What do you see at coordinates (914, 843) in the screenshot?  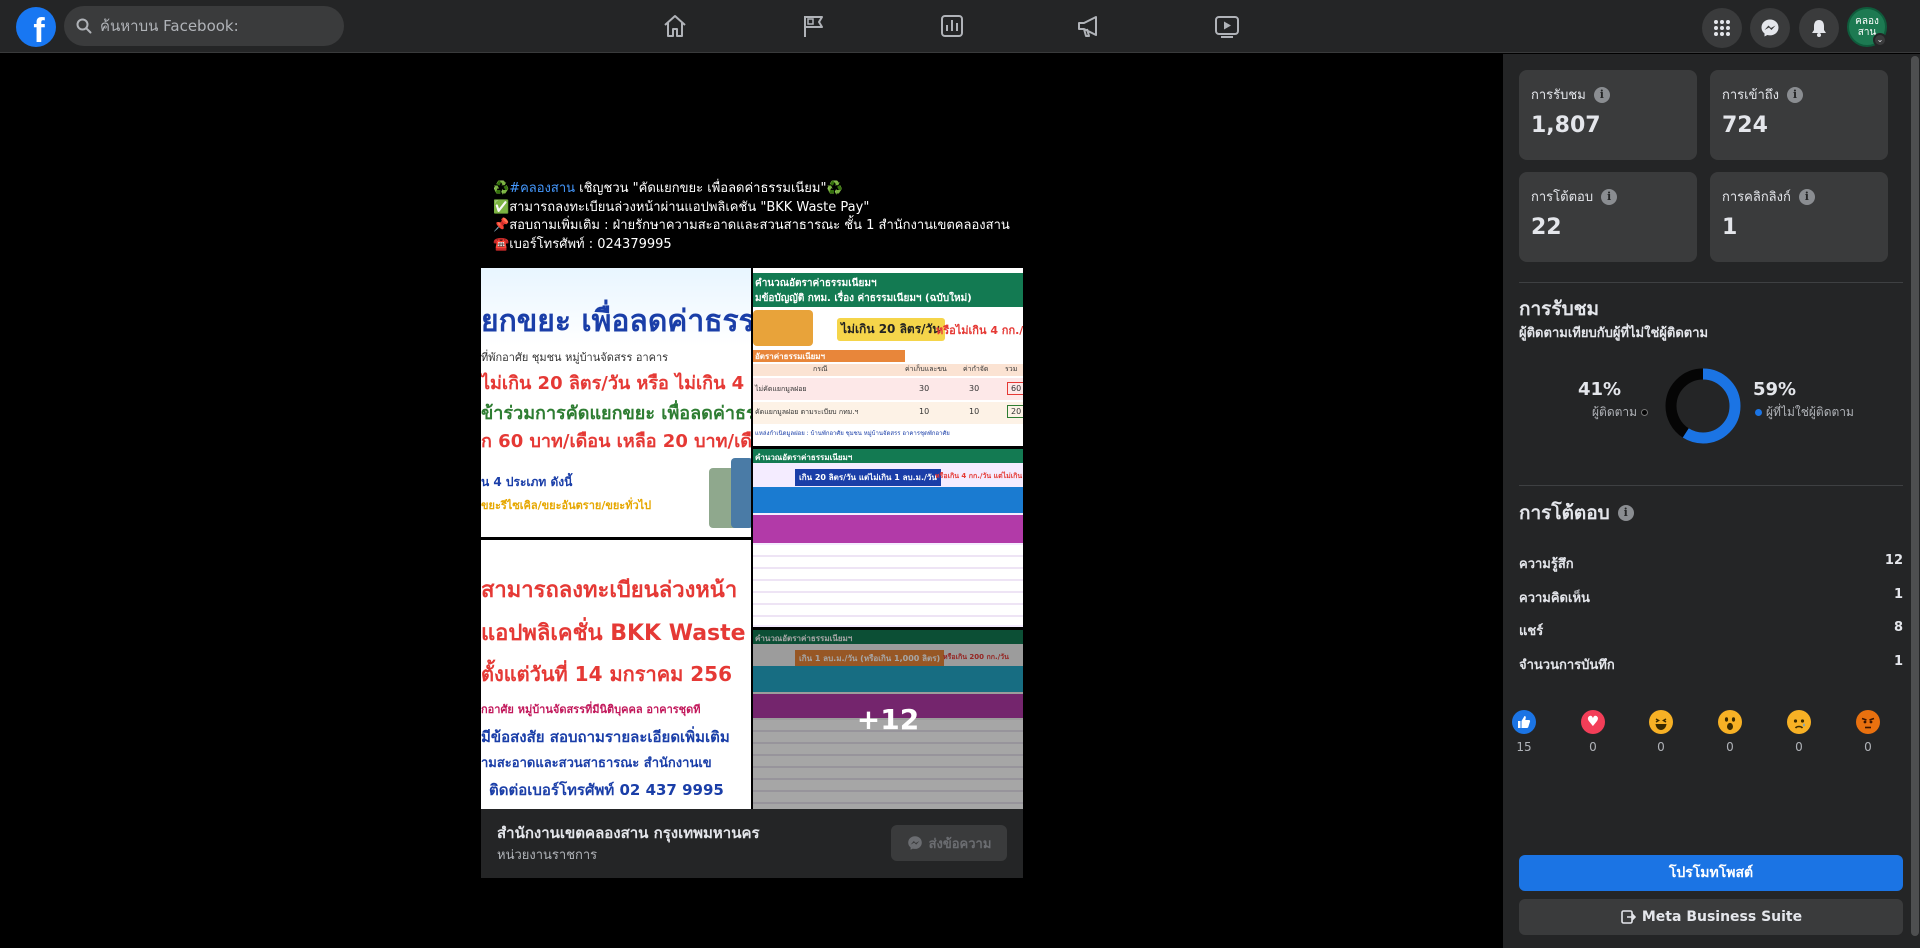 I see `messenger-icon` at bounding box center [914, 843].